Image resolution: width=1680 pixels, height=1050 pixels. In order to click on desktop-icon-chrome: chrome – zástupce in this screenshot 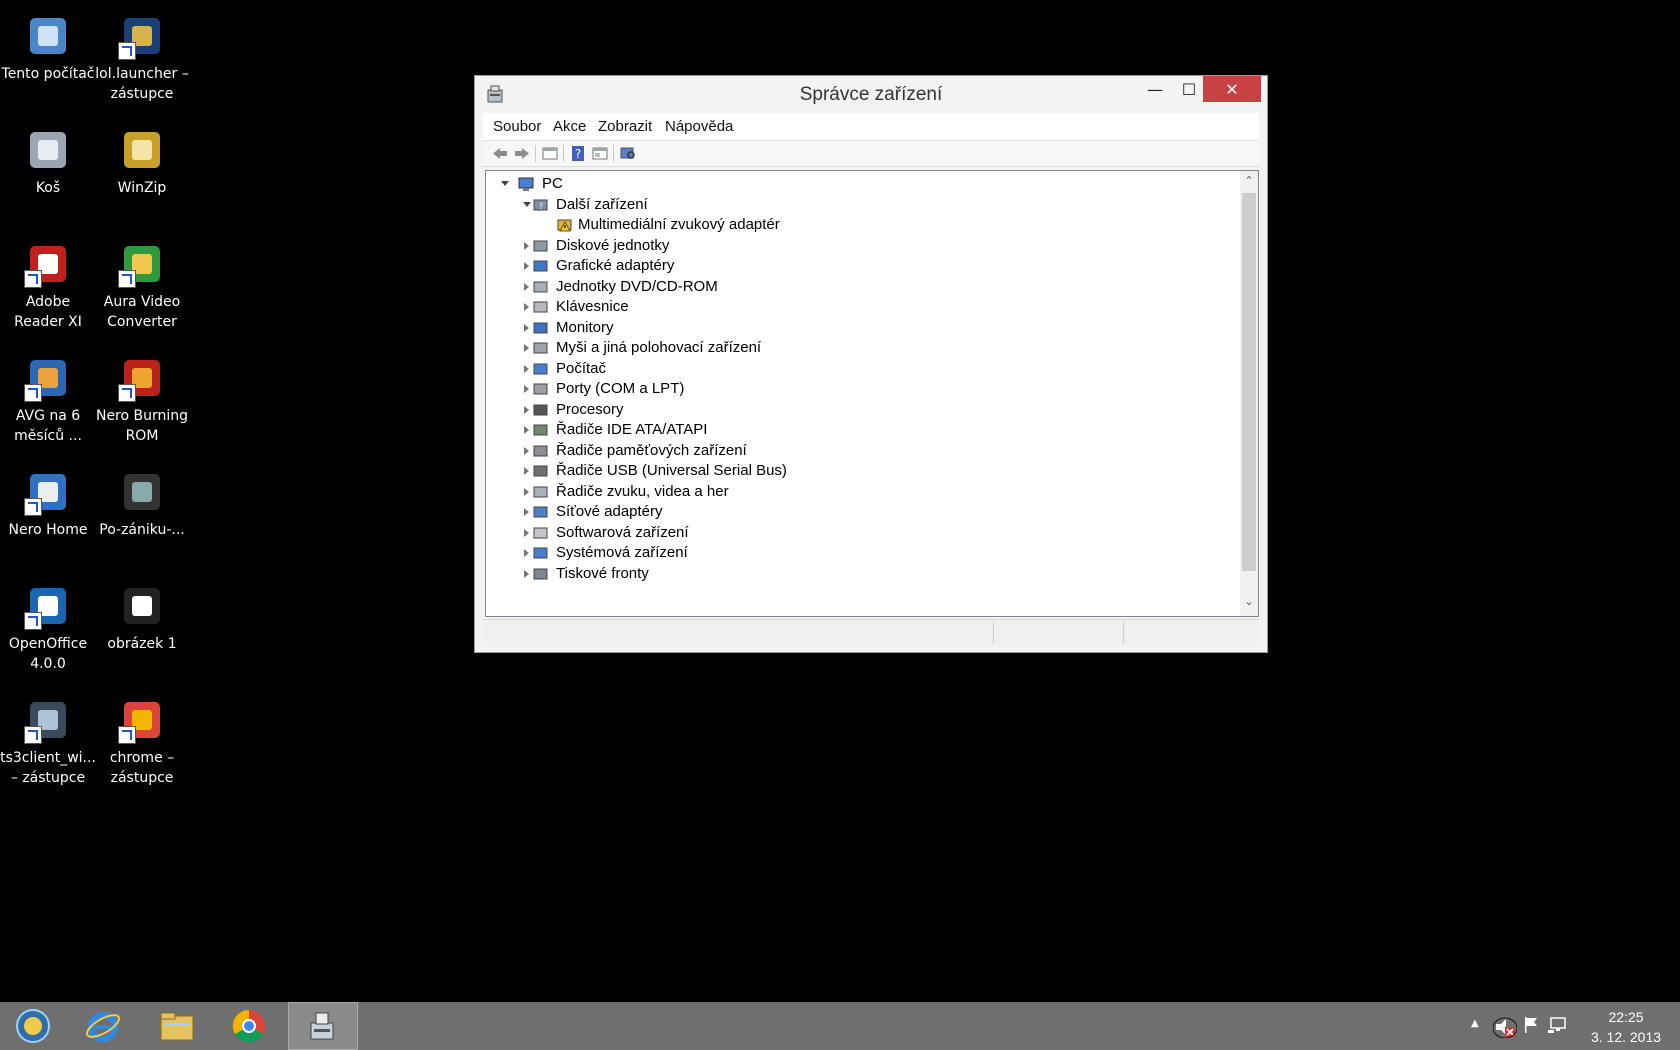, I will do `click(142, 739)`.